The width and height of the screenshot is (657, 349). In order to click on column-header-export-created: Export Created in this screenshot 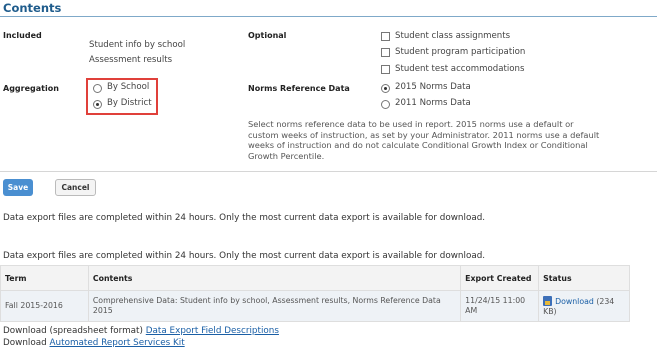, I will do `click(500, 278)`.